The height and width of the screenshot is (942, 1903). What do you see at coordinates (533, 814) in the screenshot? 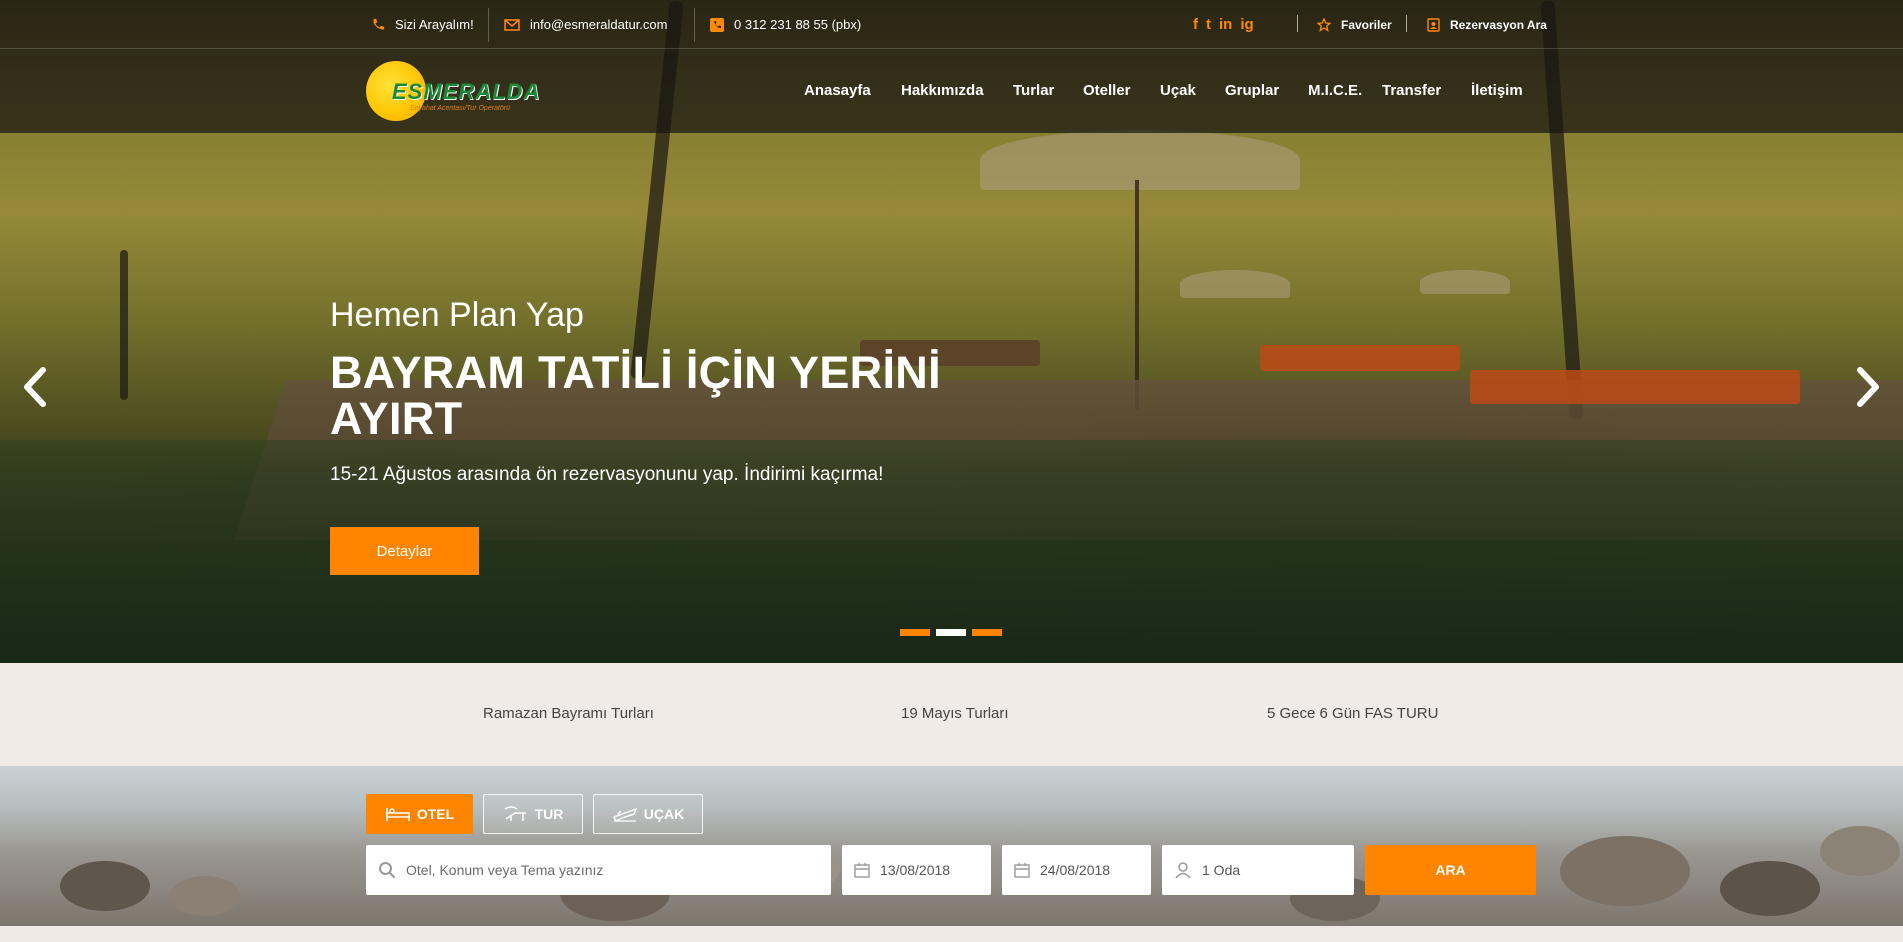
I see `tab-tur: TUR` at bounding box center [533, 814].